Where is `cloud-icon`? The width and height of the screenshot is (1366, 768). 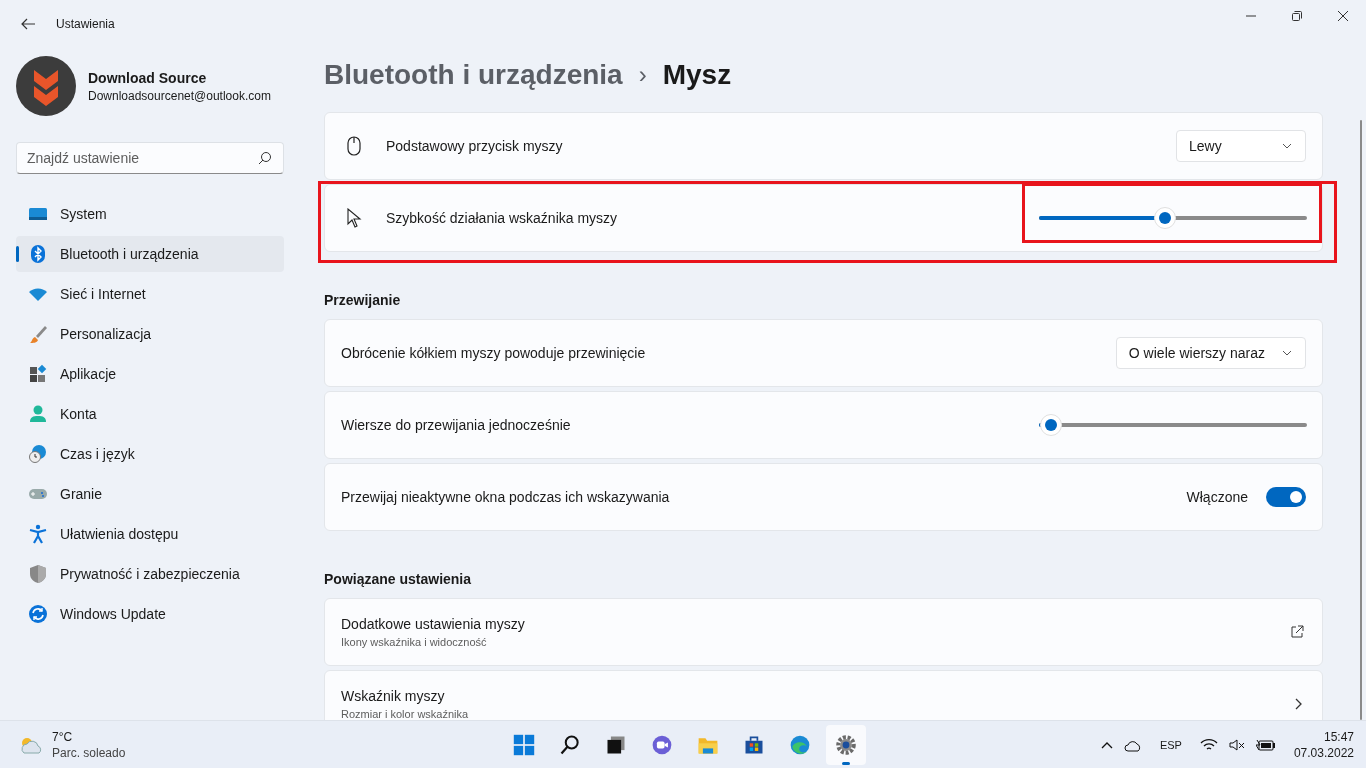
cloud-icon is located at coordinates (1132, 745).